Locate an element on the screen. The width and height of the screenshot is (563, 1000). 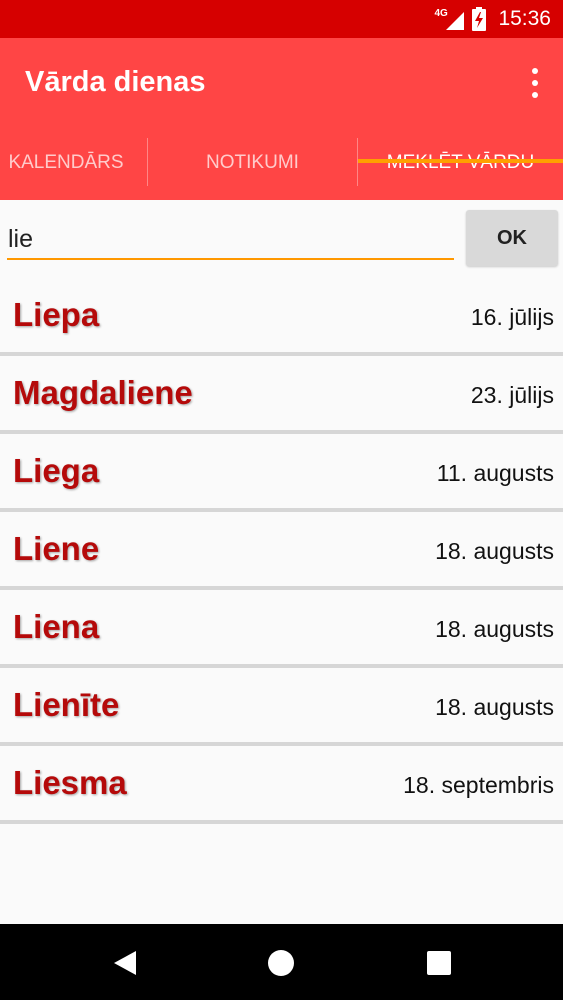
list-item: Magdaliene 23. jūlijs is located at coordinates (281, 395).